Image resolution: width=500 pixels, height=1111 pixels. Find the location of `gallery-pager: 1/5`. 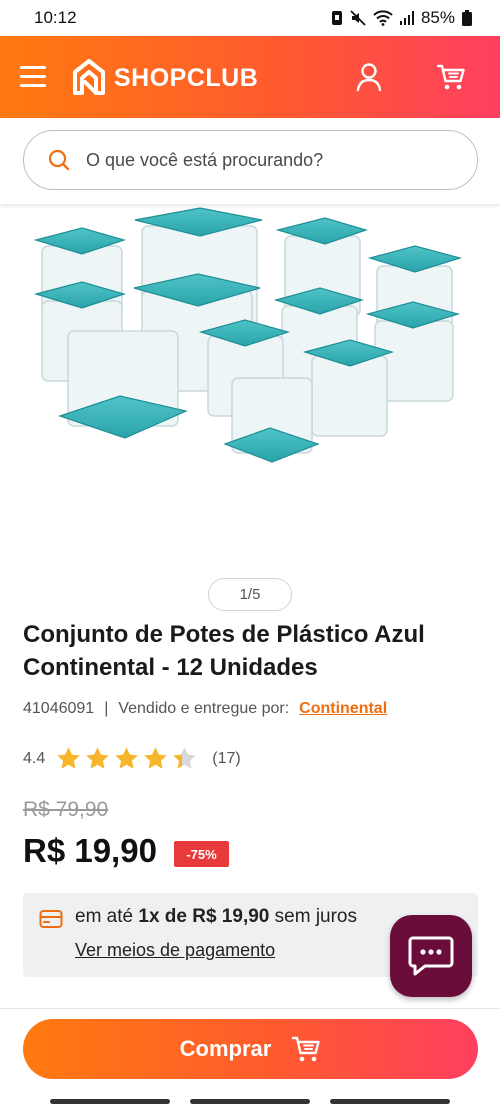

gallery-pager: 1/5 is located at coordinates (250, 594).